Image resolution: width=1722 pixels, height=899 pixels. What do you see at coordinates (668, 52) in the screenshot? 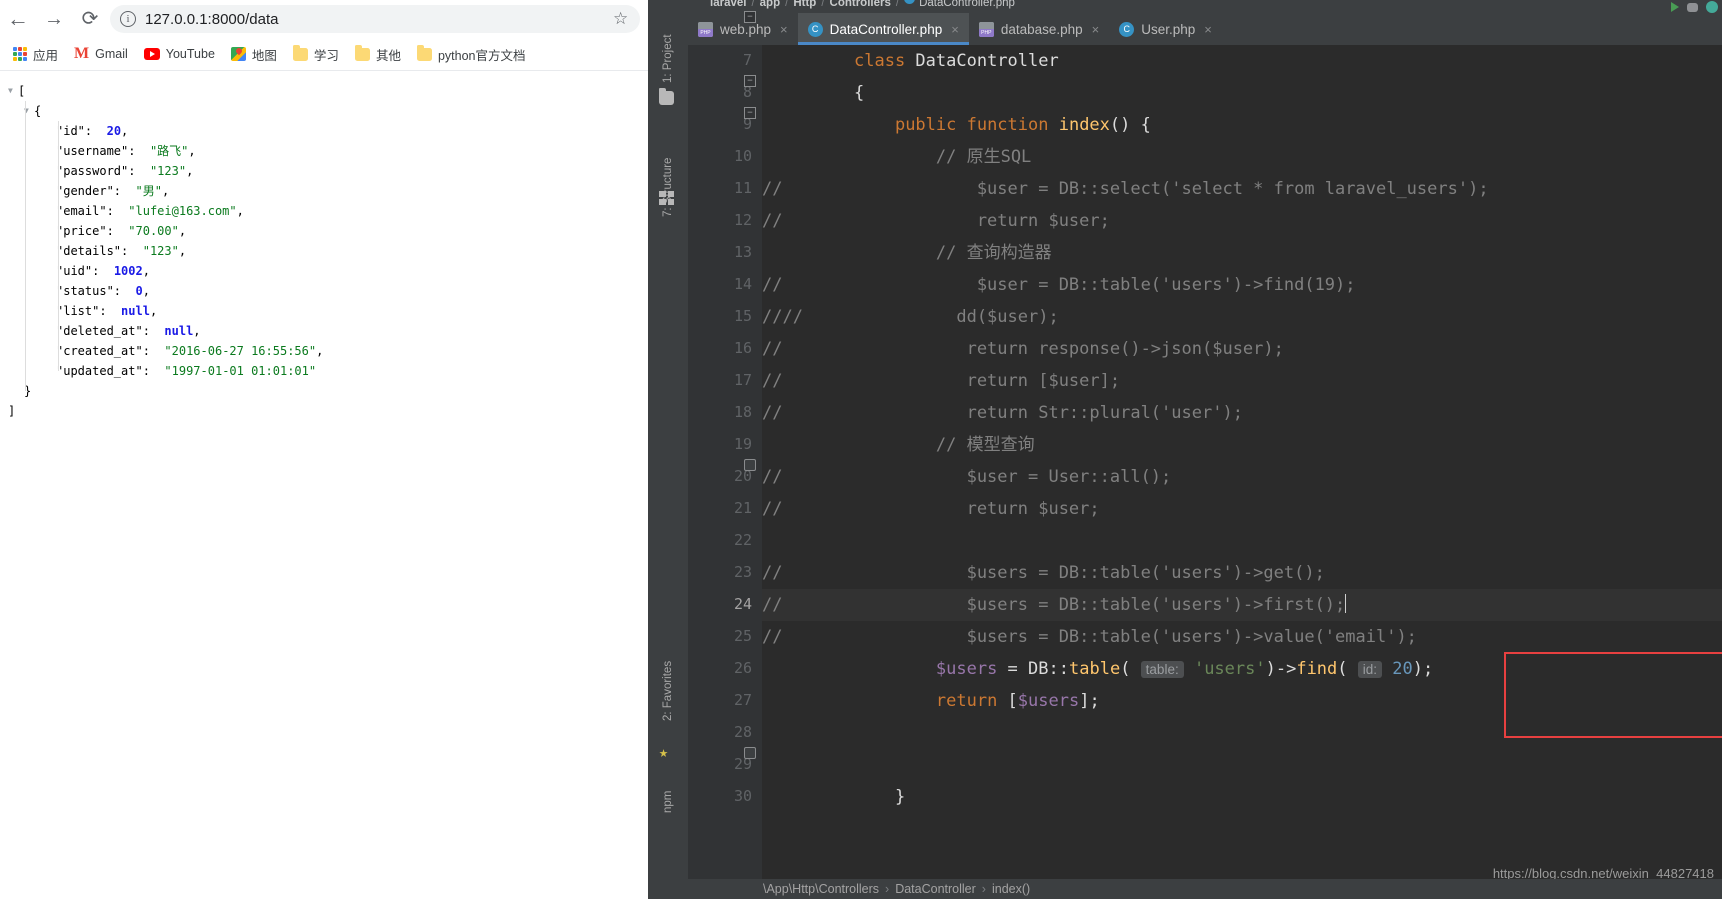
I see `tool-window-project: 1: Project` at bounding box center [668, 52].